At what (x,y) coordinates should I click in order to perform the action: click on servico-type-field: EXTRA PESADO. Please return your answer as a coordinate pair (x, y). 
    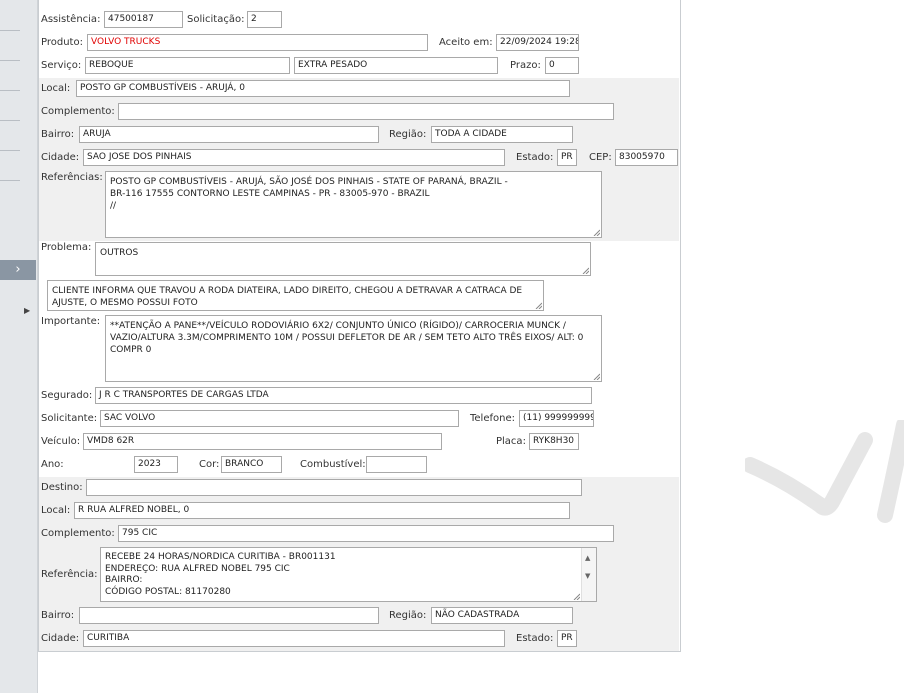
    Looking at the image, I should click on (396, 65).